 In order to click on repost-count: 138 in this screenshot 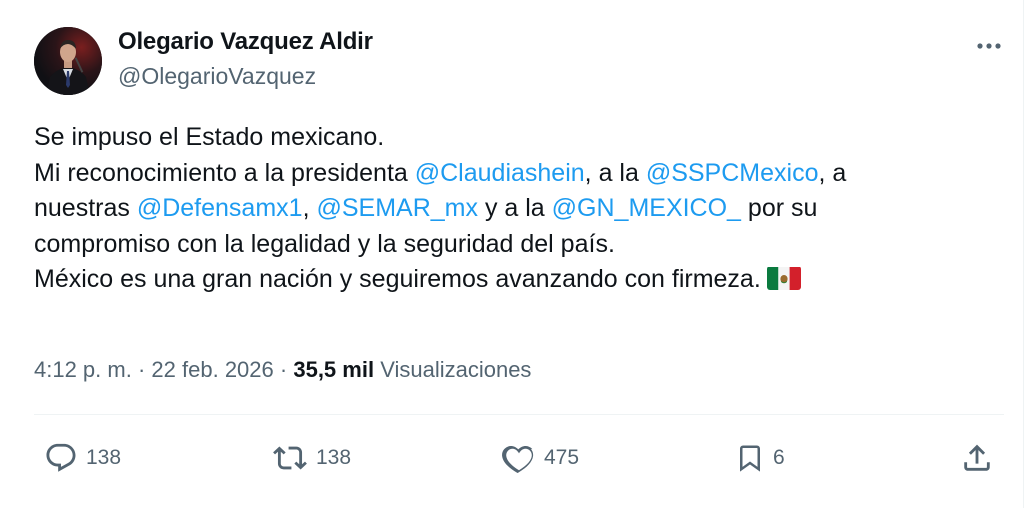, I will do `click(334, 457)`.